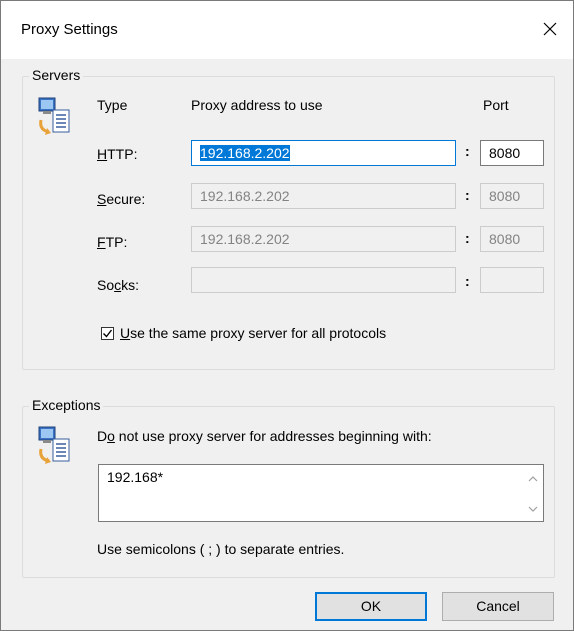  What do you see at coordinates (512, 239) in the screenshot?
I see `ftp-port-input: 8080` at bounding box center [512, 239].